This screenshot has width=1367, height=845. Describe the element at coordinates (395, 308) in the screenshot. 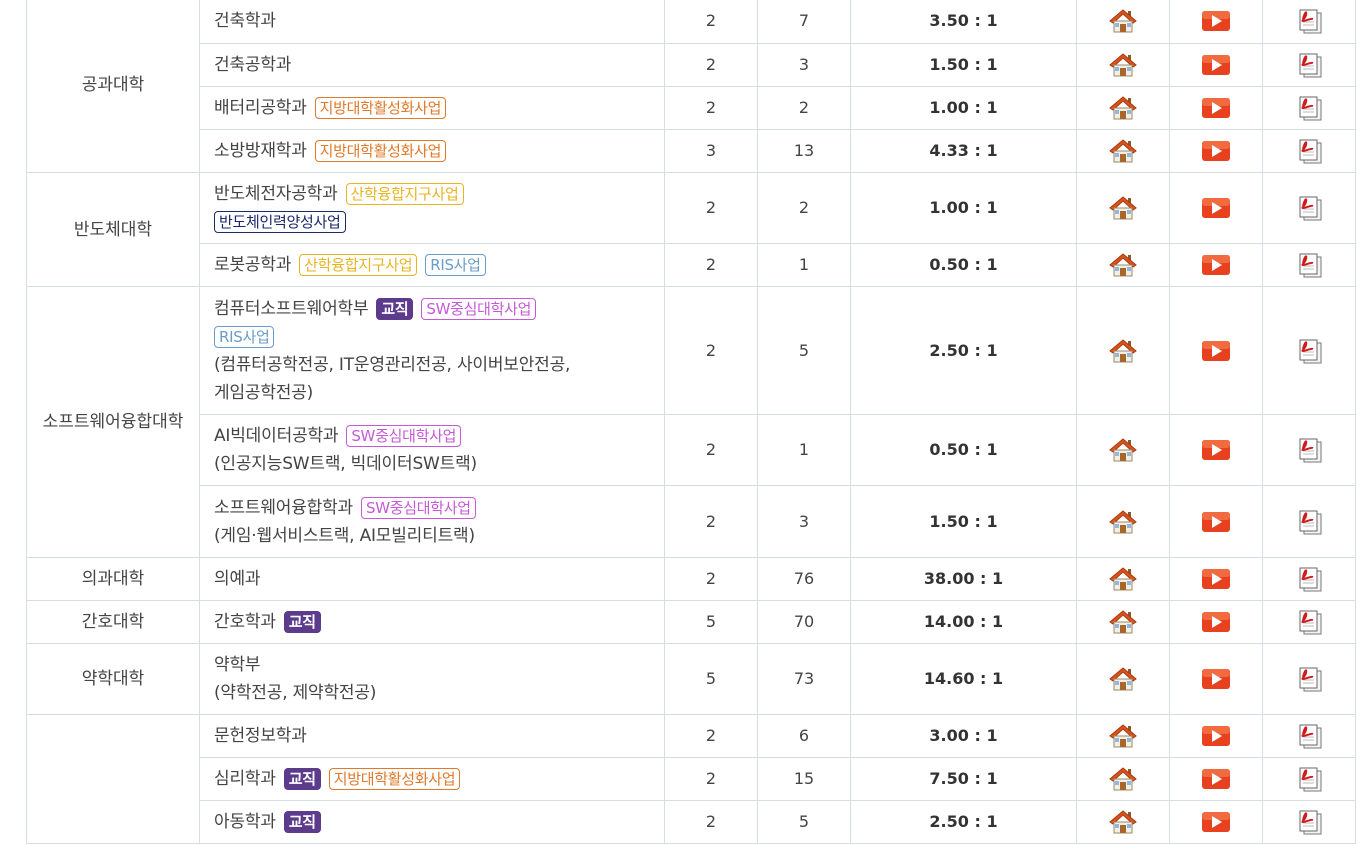

I see `program-badge: 교직` at that location.